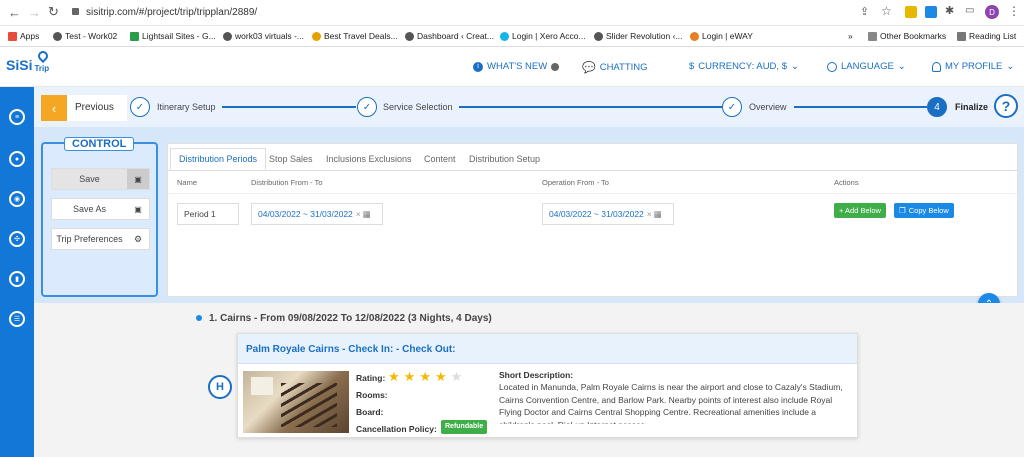 Image resolution: width=1024 pixels, height=457 pixels. I want to click on star-icon: ☆, so click(886, 11).